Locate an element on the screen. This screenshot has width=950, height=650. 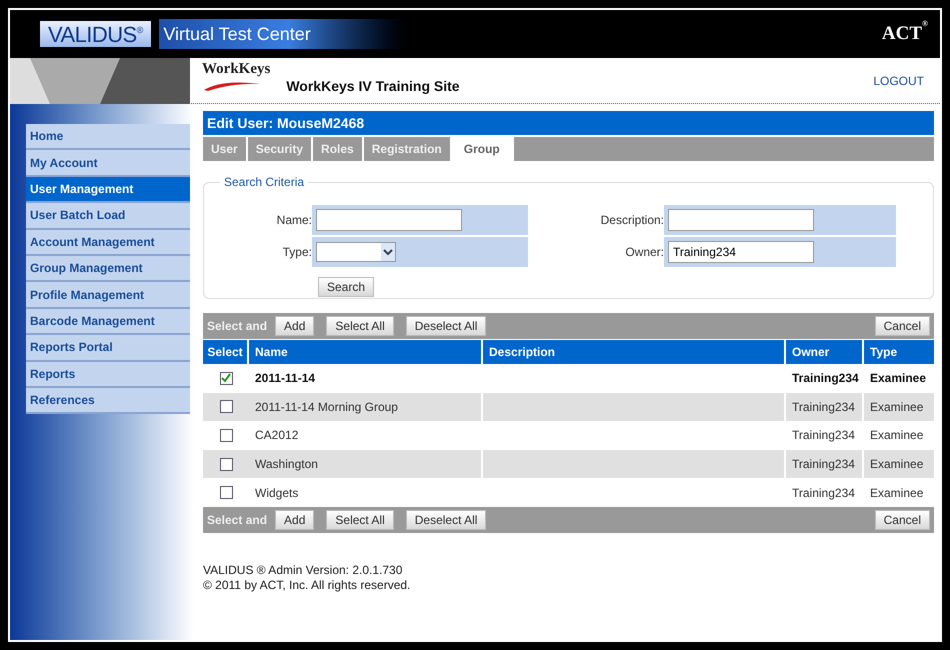
site-title: WorkKeys IV Training Site is located at coordinates (373, 86).